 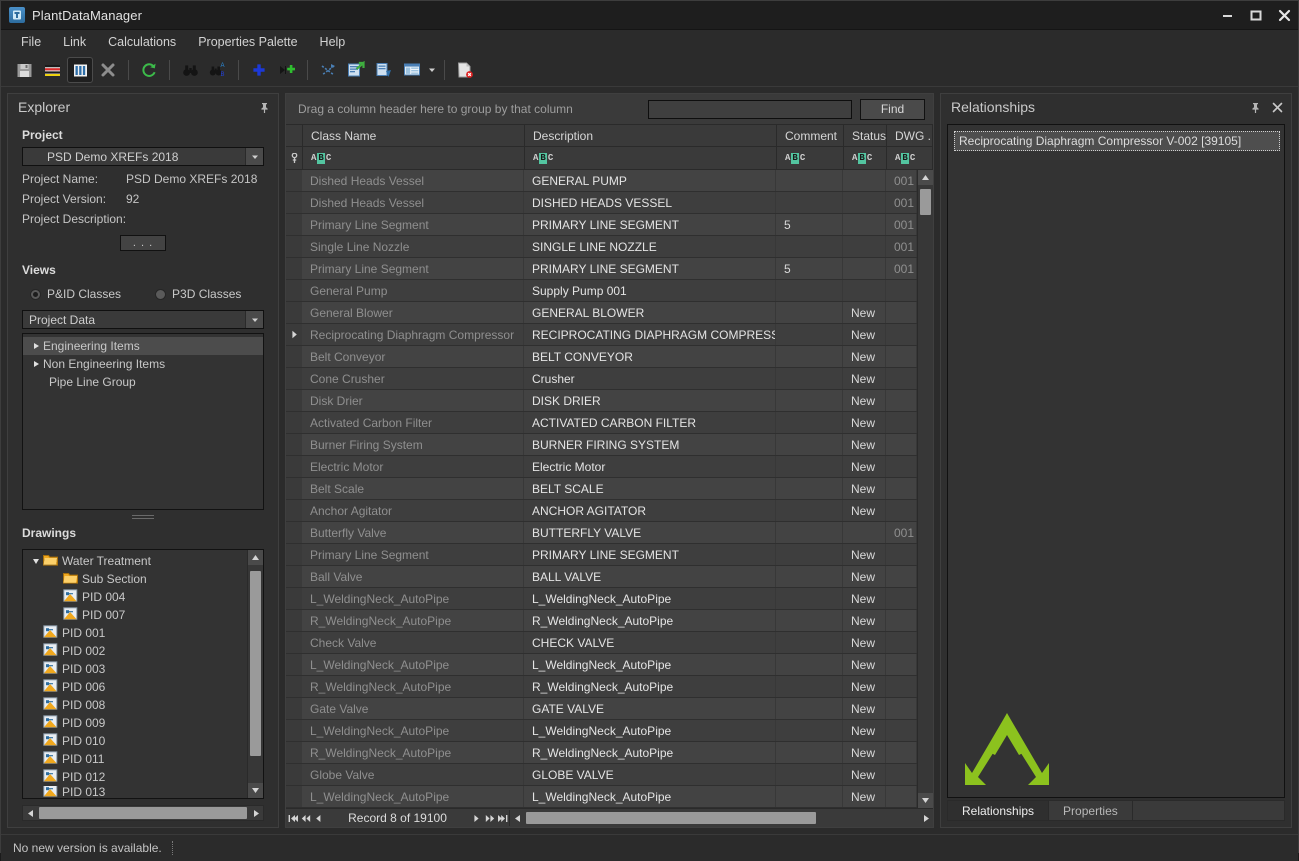 What do you see at coordinates (36, 346) in the screenshot?
I see `expand-triangle-icon` at bounding box center [36, 346].